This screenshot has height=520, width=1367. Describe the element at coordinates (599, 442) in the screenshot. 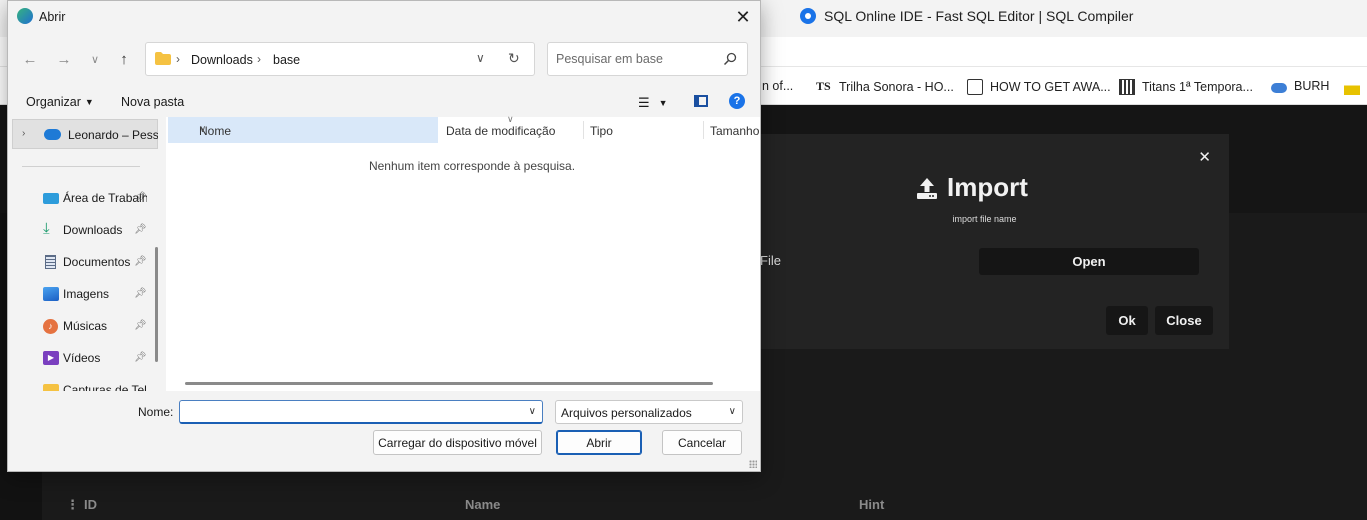

I see `open-button: Abrir` at that location.